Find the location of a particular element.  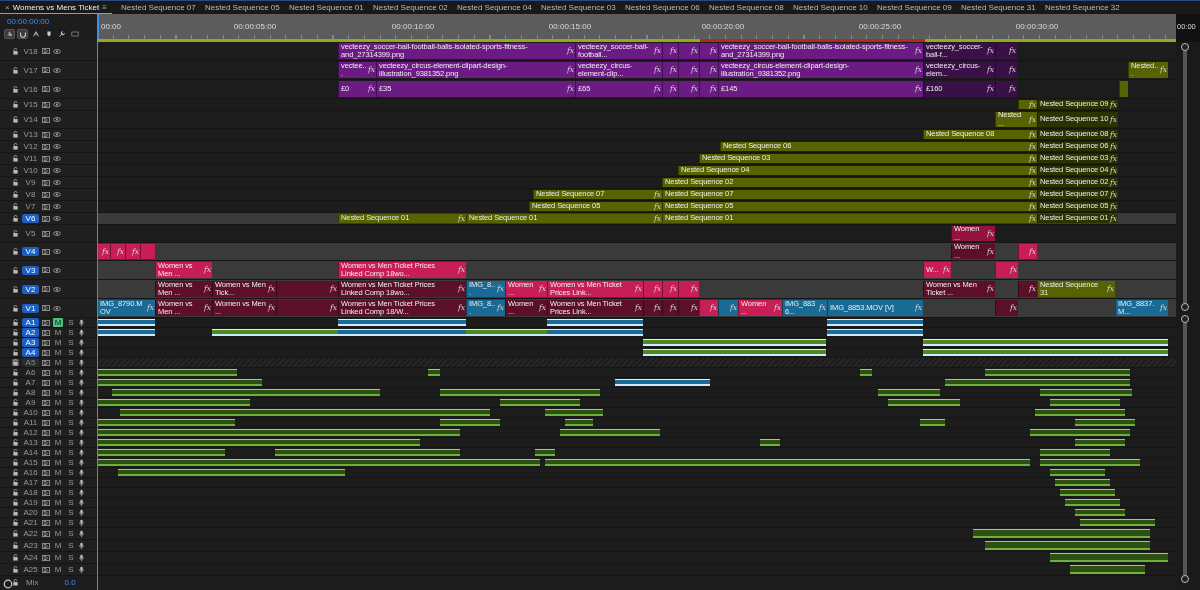

track-target: A4 is located at coordinates (30, 352).